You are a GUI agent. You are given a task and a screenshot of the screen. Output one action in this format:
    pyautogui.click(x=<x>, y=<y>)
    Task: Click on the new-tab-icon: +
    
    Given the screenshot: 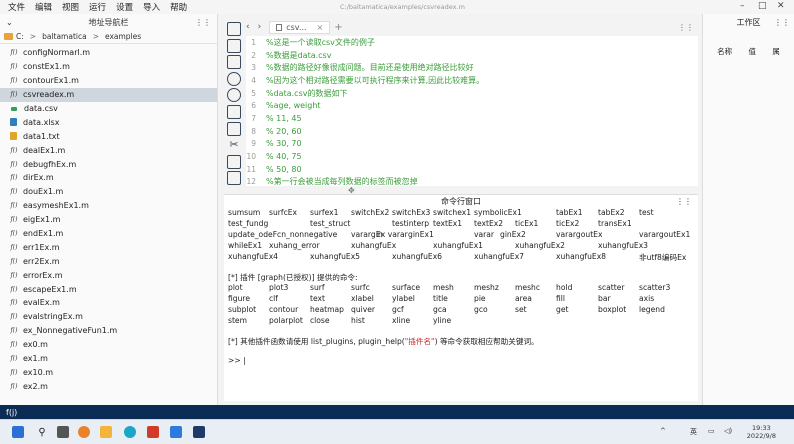 What is the action you would take?
    pyautogui.click(x=338, y=27)
    